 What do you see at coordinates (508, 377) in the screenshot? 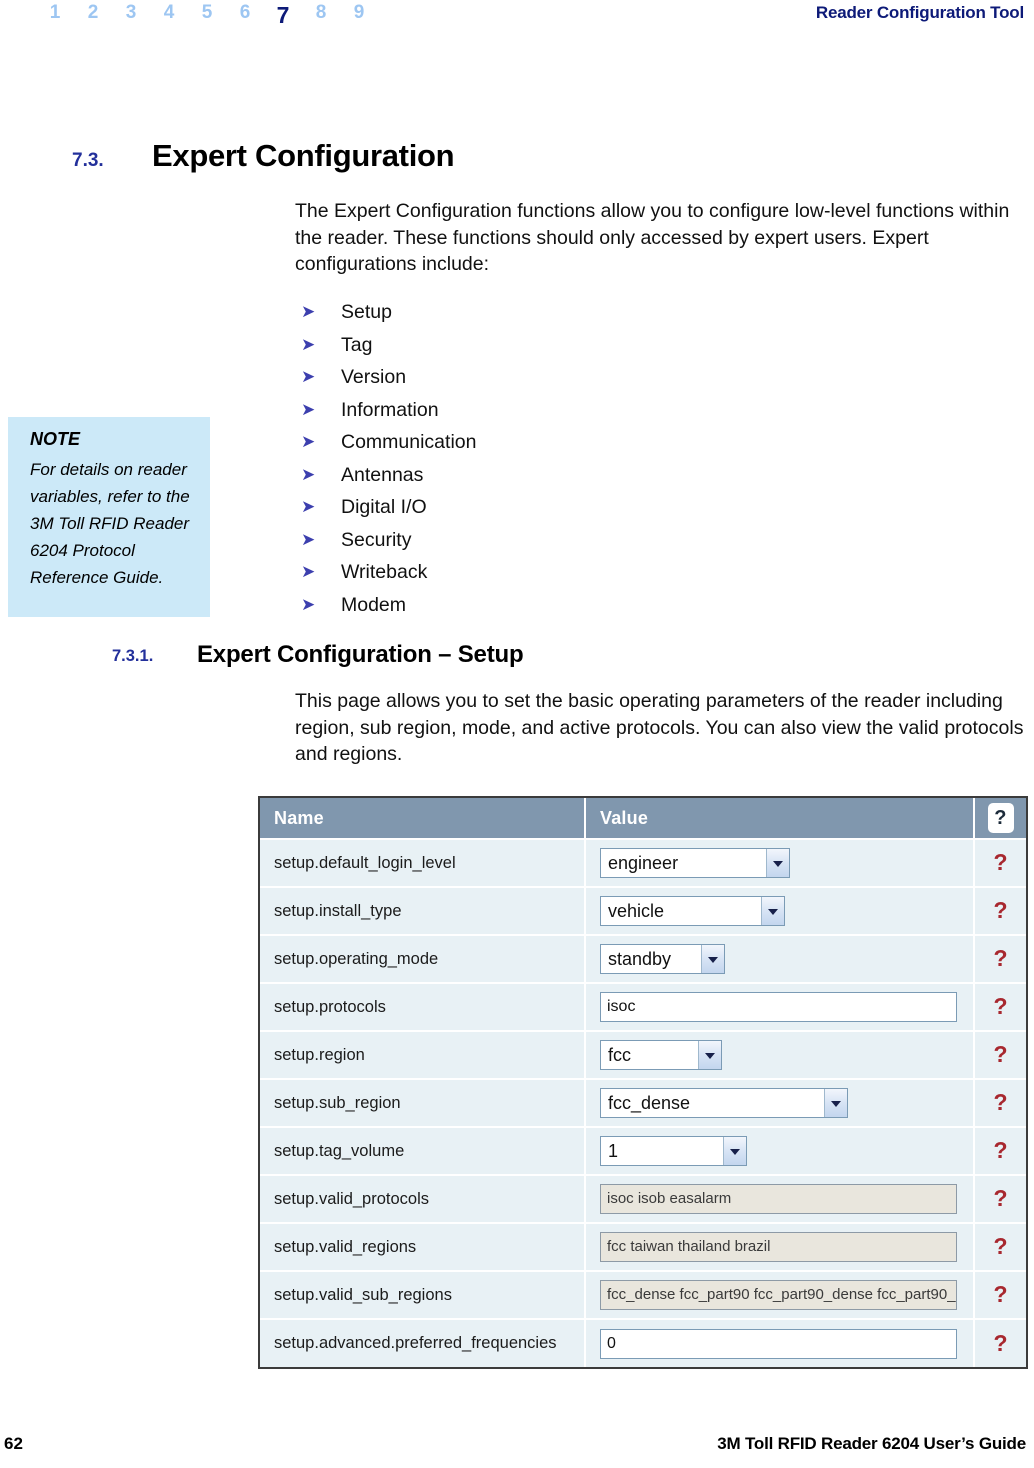
I see `list-item: ➤ Version` at bounding box center [508, 377].